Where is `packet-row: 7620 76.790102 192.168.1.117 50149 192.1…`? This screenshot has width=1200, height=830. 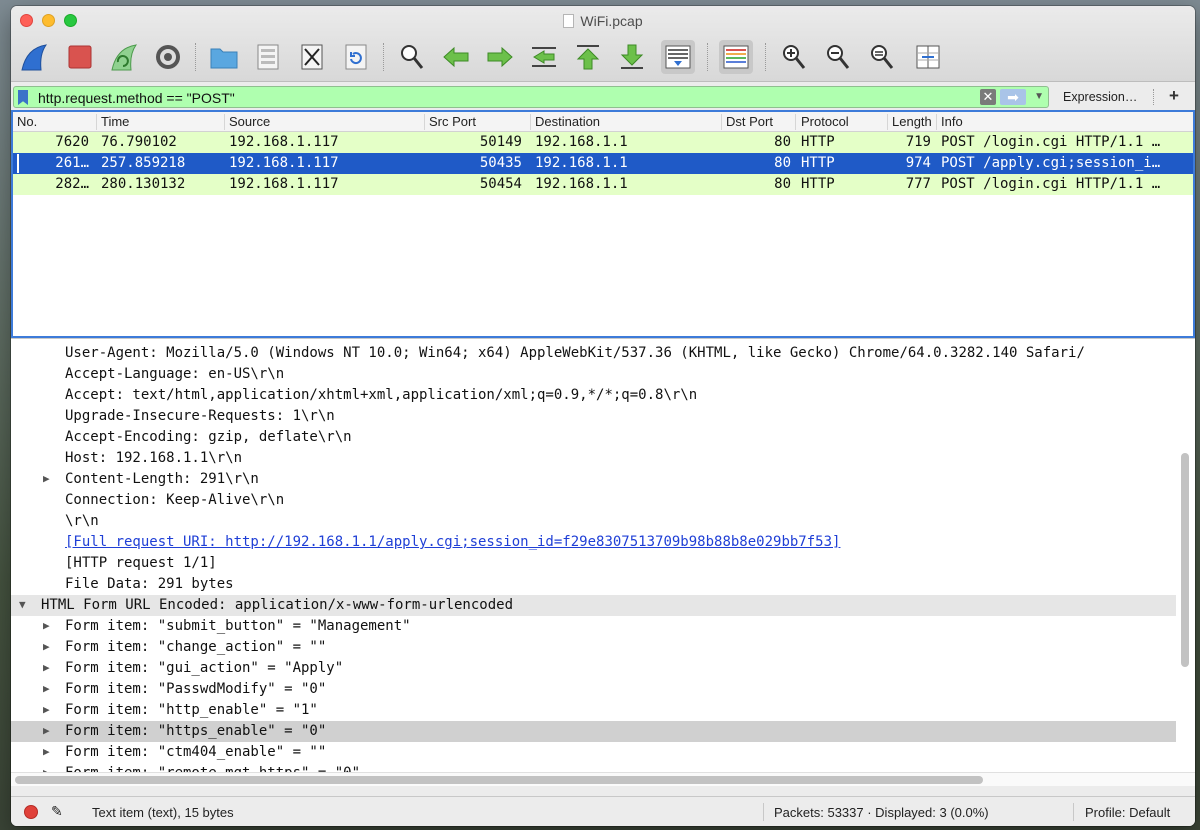
packet-row: 7620 76.790102 192.168.1.117 50149 192.1… is located at coordinates (603, 142).